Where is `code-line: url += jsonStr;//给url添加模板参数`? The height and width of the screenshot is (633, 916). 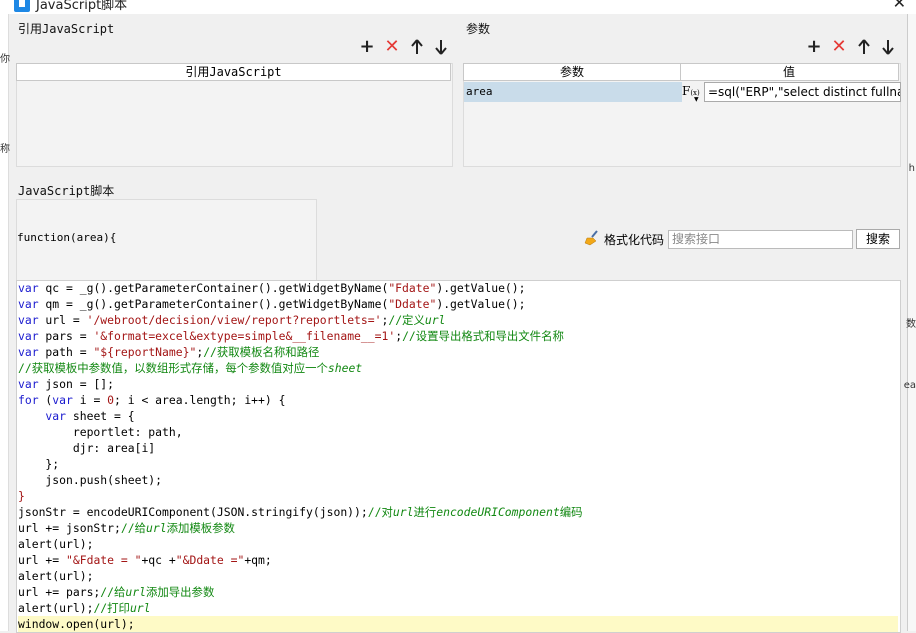 code-line: url += jsonStr;//给url添加模板参数 is located at coordinates (126, 528).